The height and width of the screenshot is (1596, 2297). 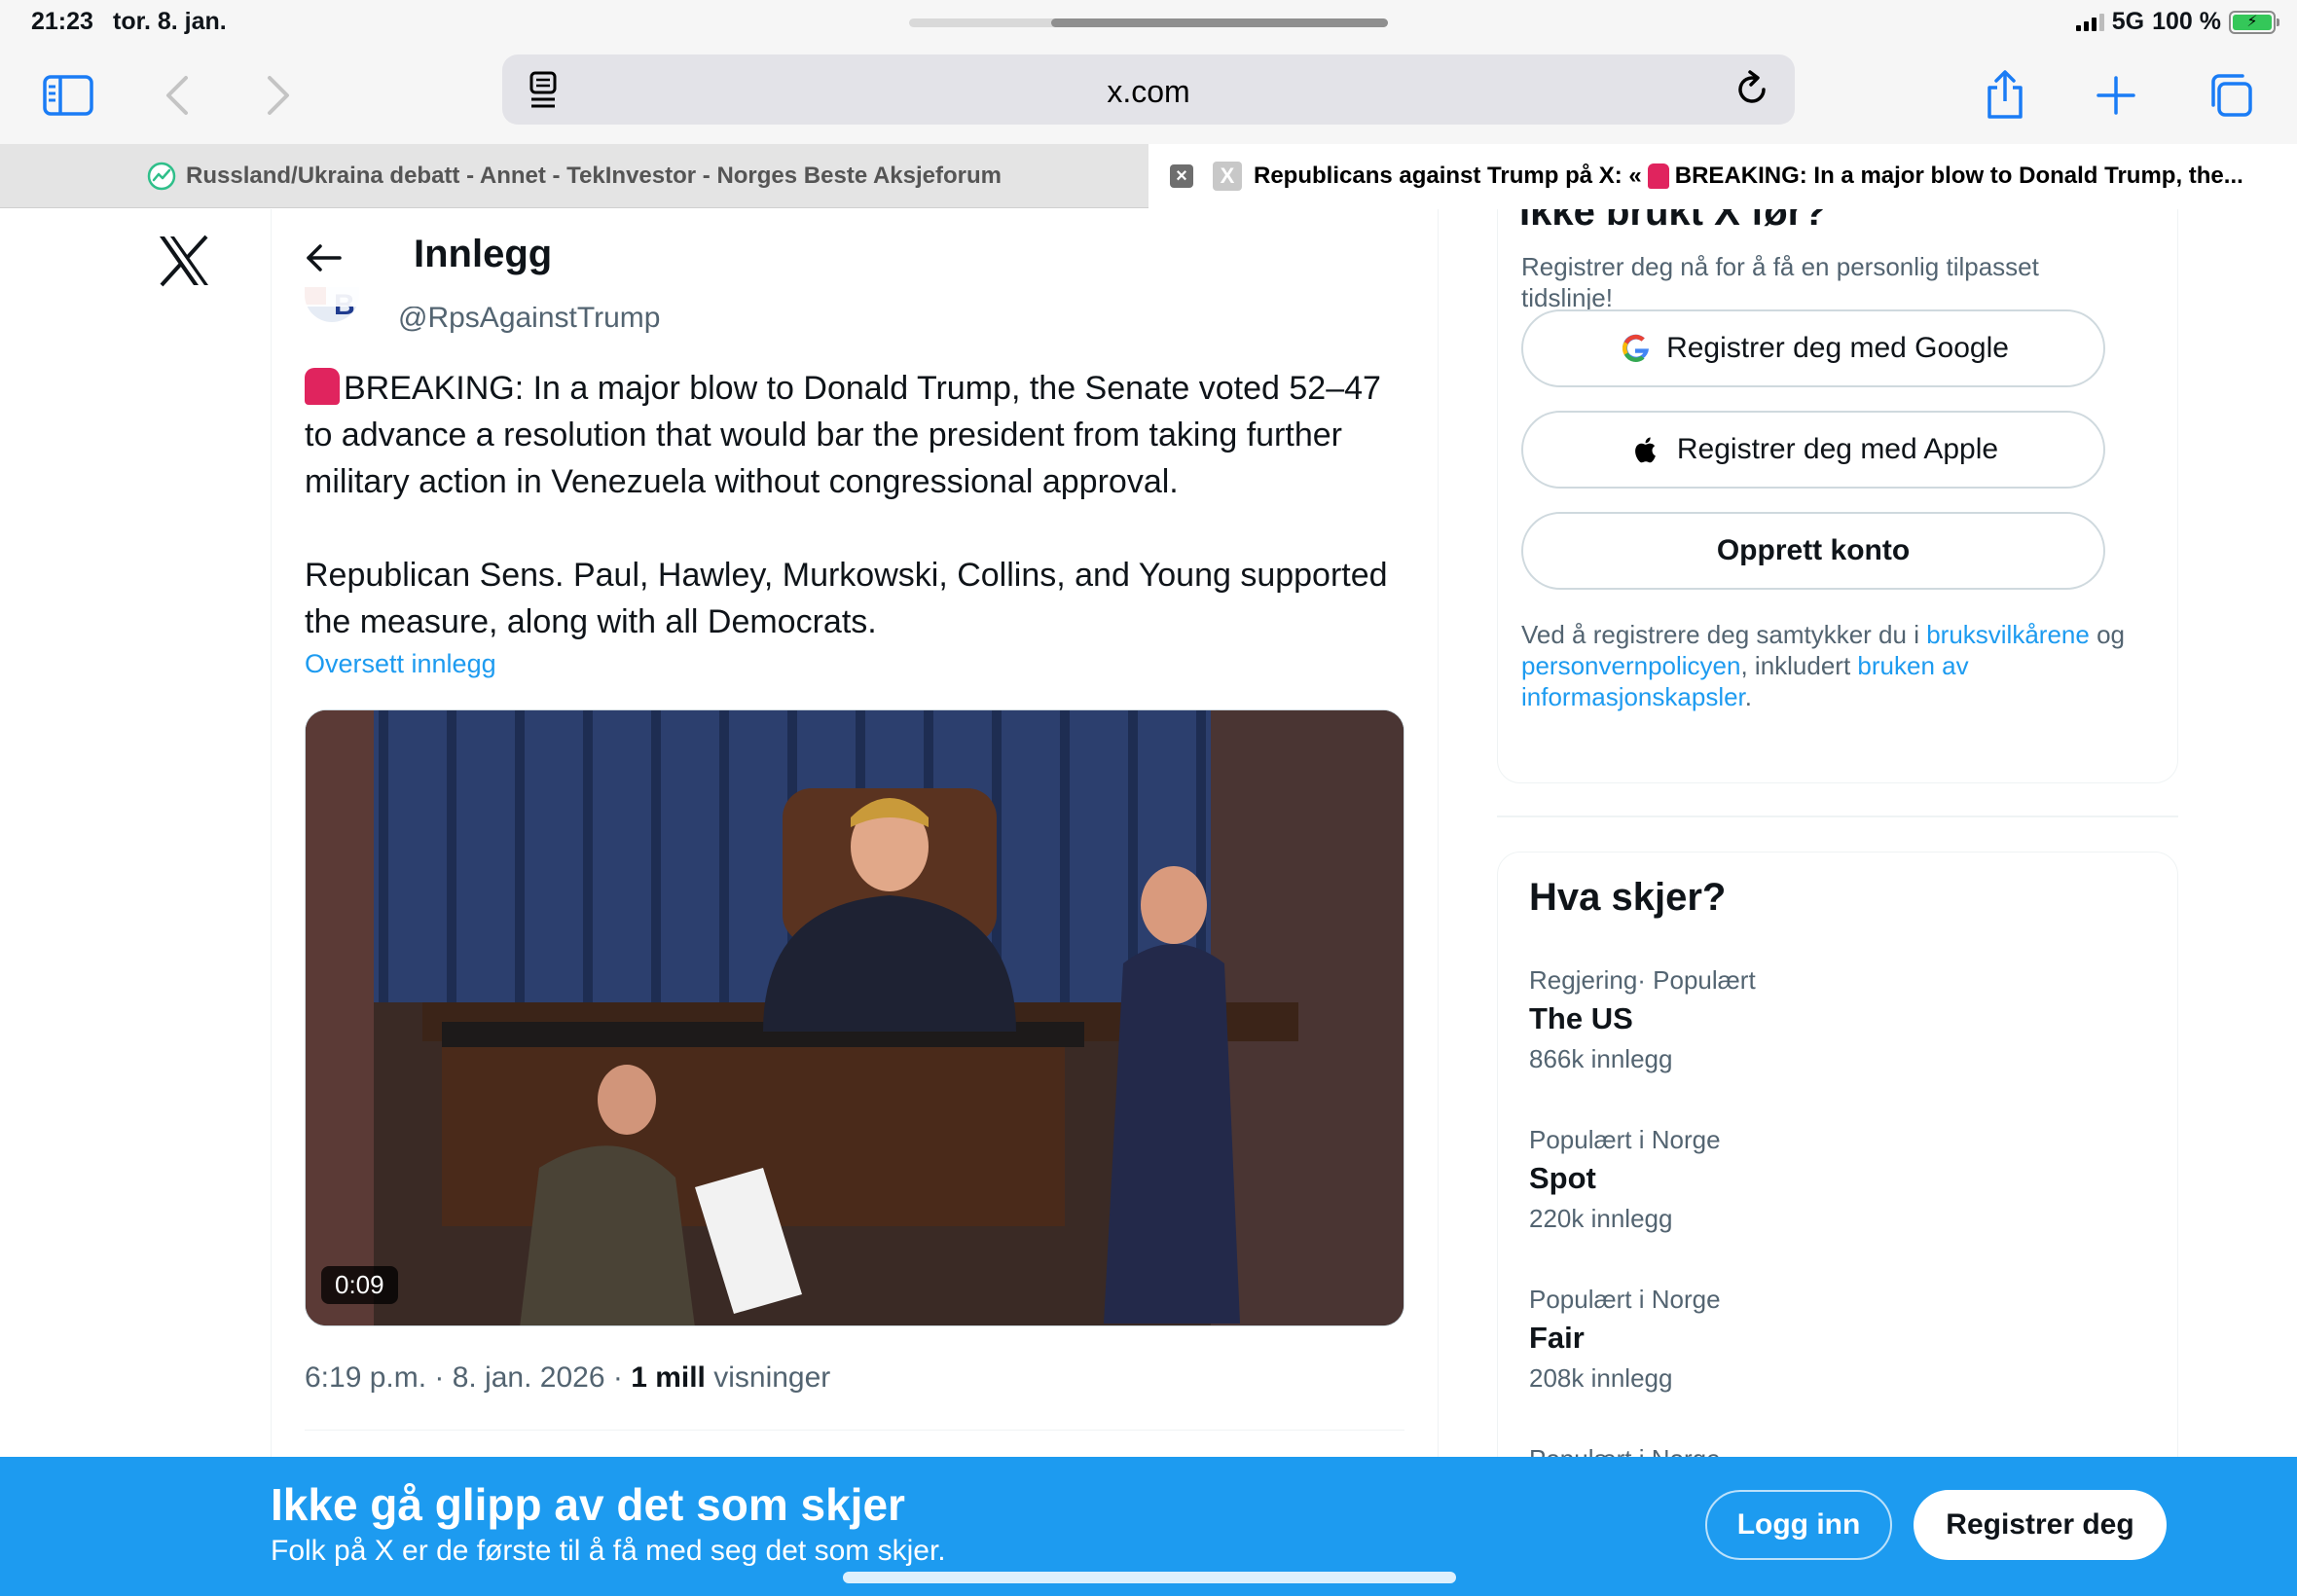 I want to click on signup-apple-button: Registrer deg med Apple, so click(x=1813, y=450).